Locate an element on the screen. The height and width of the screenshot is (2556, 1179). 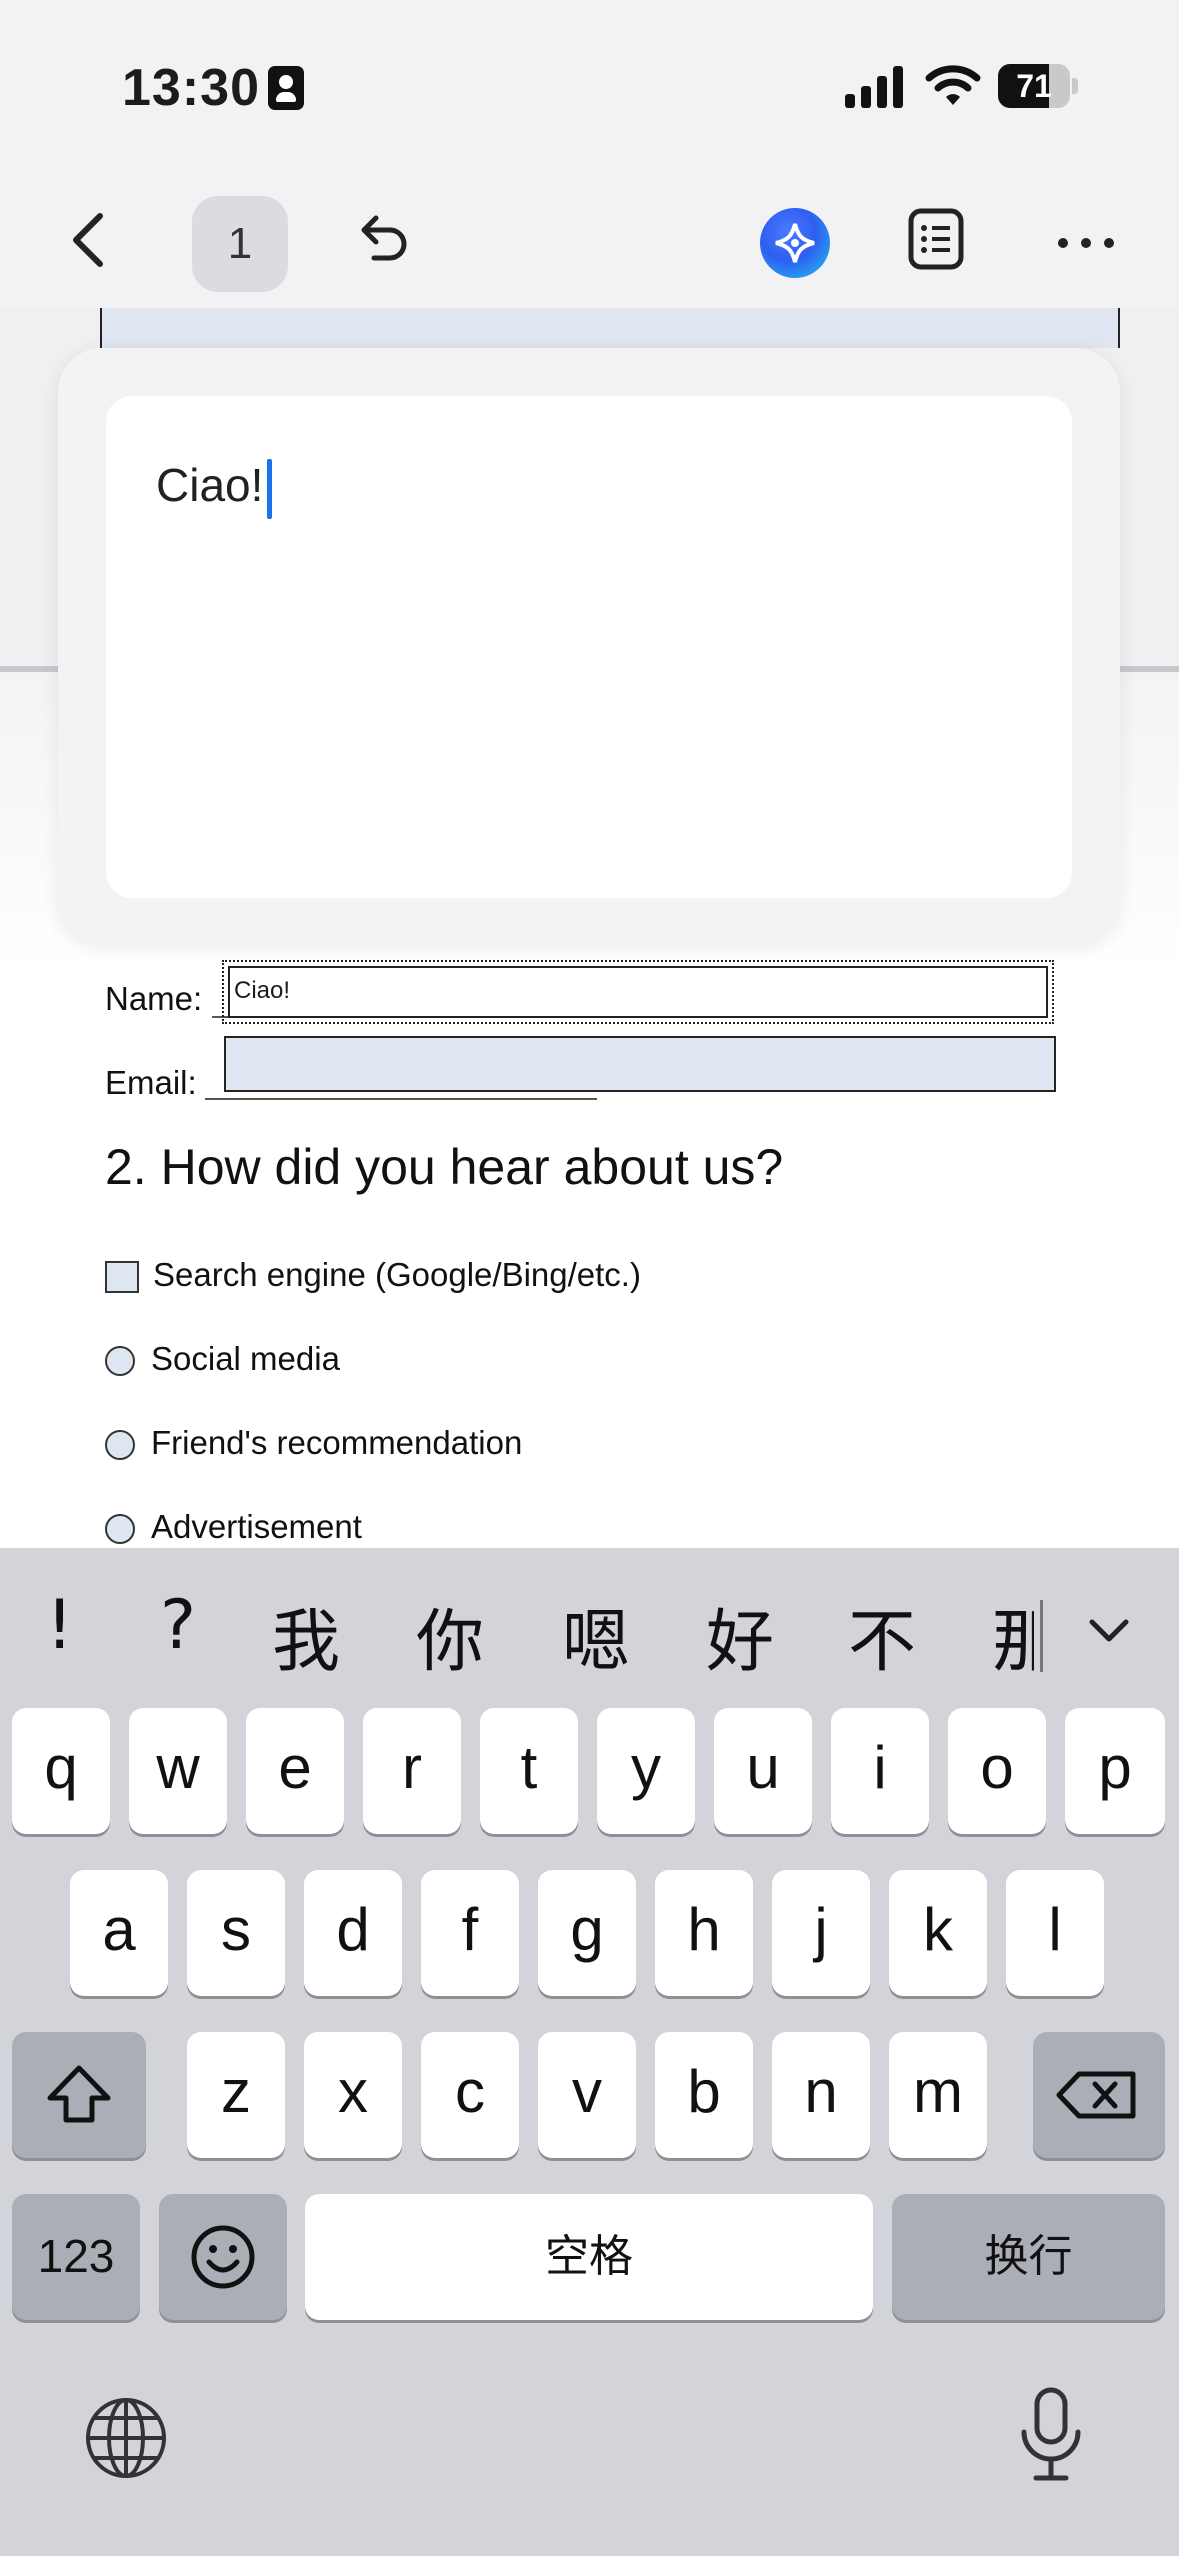
emoji-key is located at coordinates (223, 2257).